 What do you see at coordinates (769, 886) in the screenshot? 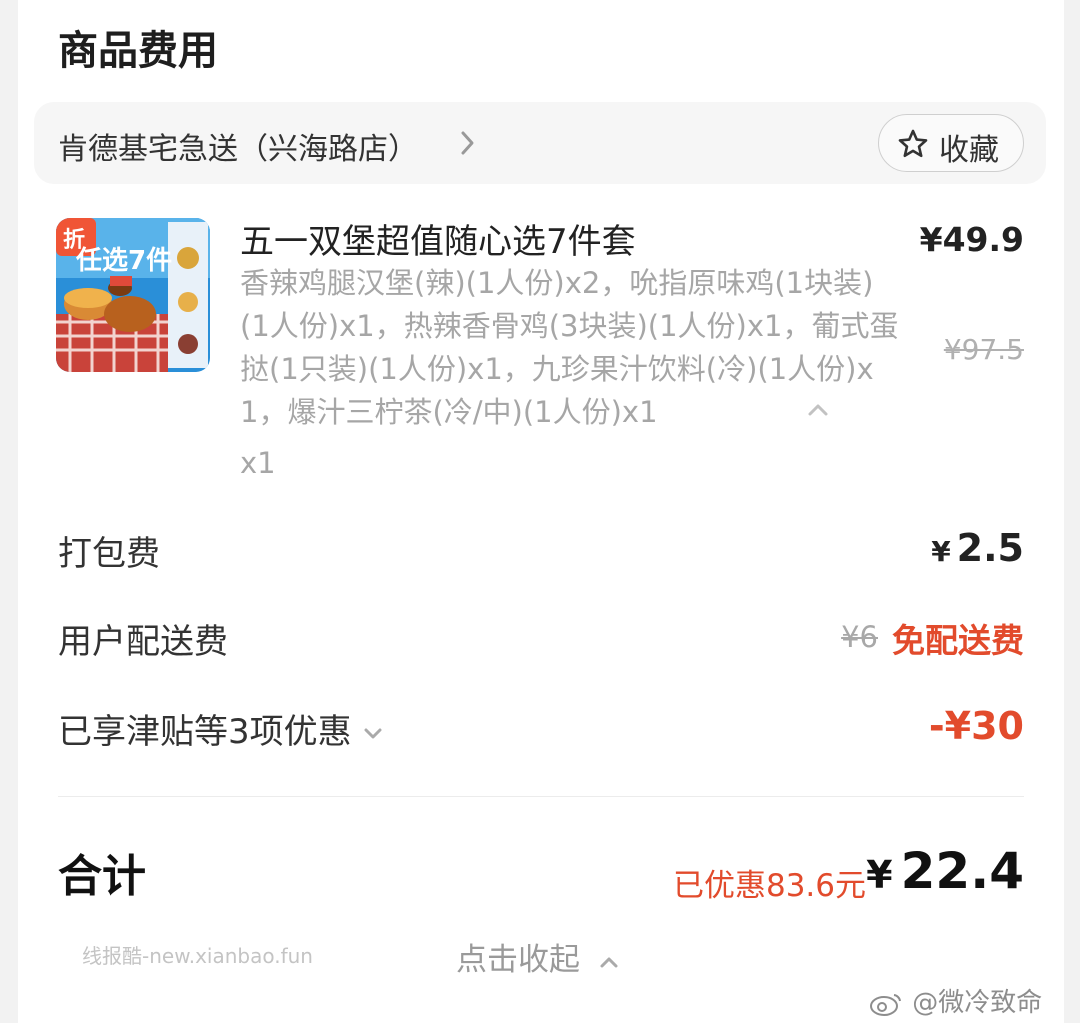
I see `saved-amount: 已优惠83.6元` at bounding box center [769, 886].